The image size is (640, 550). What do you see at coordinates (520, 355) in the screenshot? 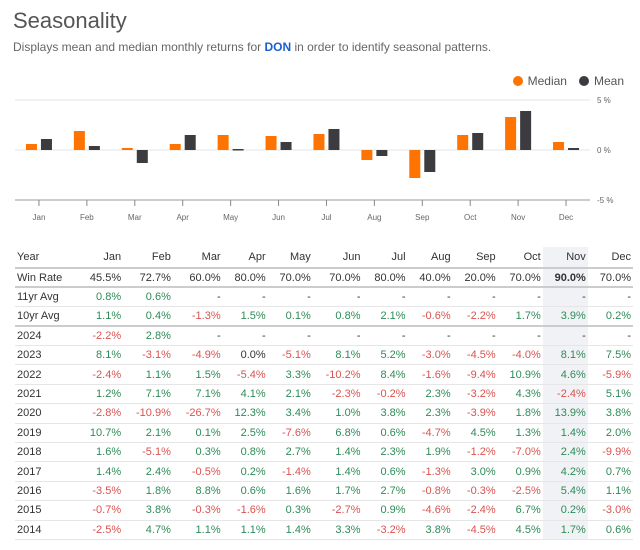
I see `table-cell: -4.0%` at bounding box center [520, 355].